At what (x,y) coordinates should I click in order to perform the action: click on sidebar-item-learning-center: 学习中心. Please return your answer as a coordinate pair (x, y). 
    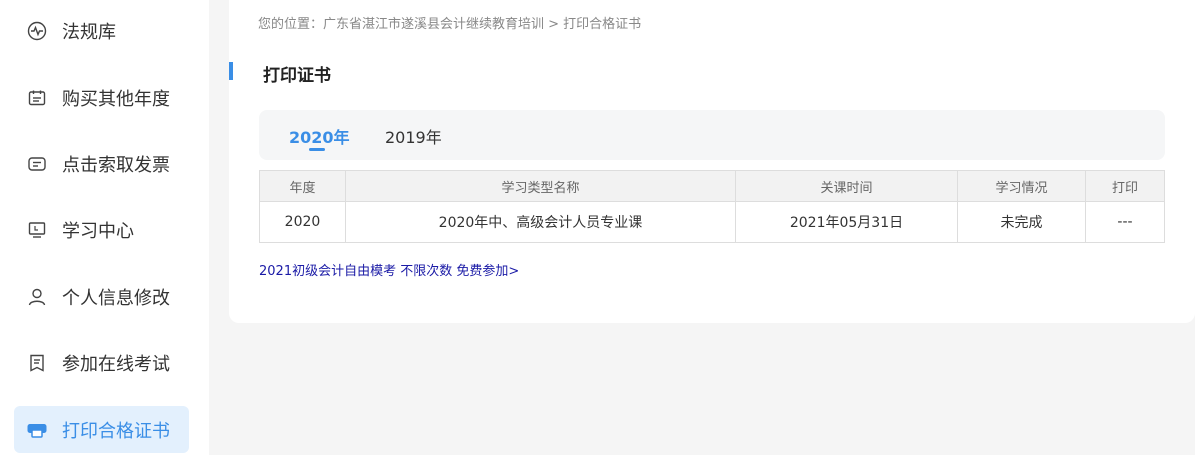
    Looking at the image, I should click on (101, 229).